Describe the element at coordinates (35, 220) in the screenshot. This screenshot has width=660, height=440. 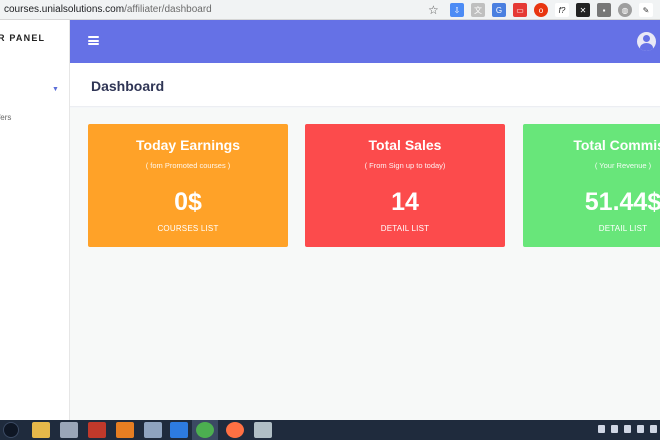
I see `sidebar: R PANEL ▼ ffers s` at that location.